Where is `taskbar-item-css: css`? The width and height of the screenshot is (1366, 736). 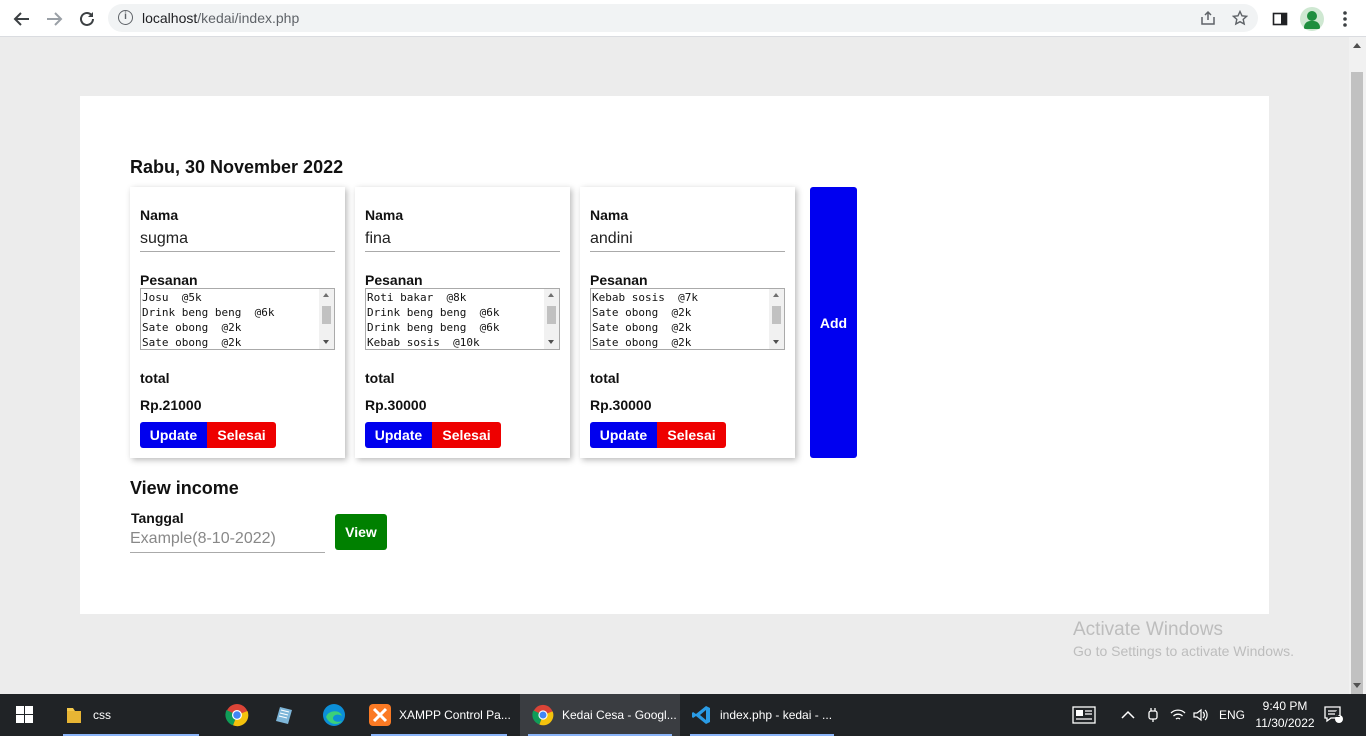
taskbar-item-css: css is located at coordinates (131, 715).